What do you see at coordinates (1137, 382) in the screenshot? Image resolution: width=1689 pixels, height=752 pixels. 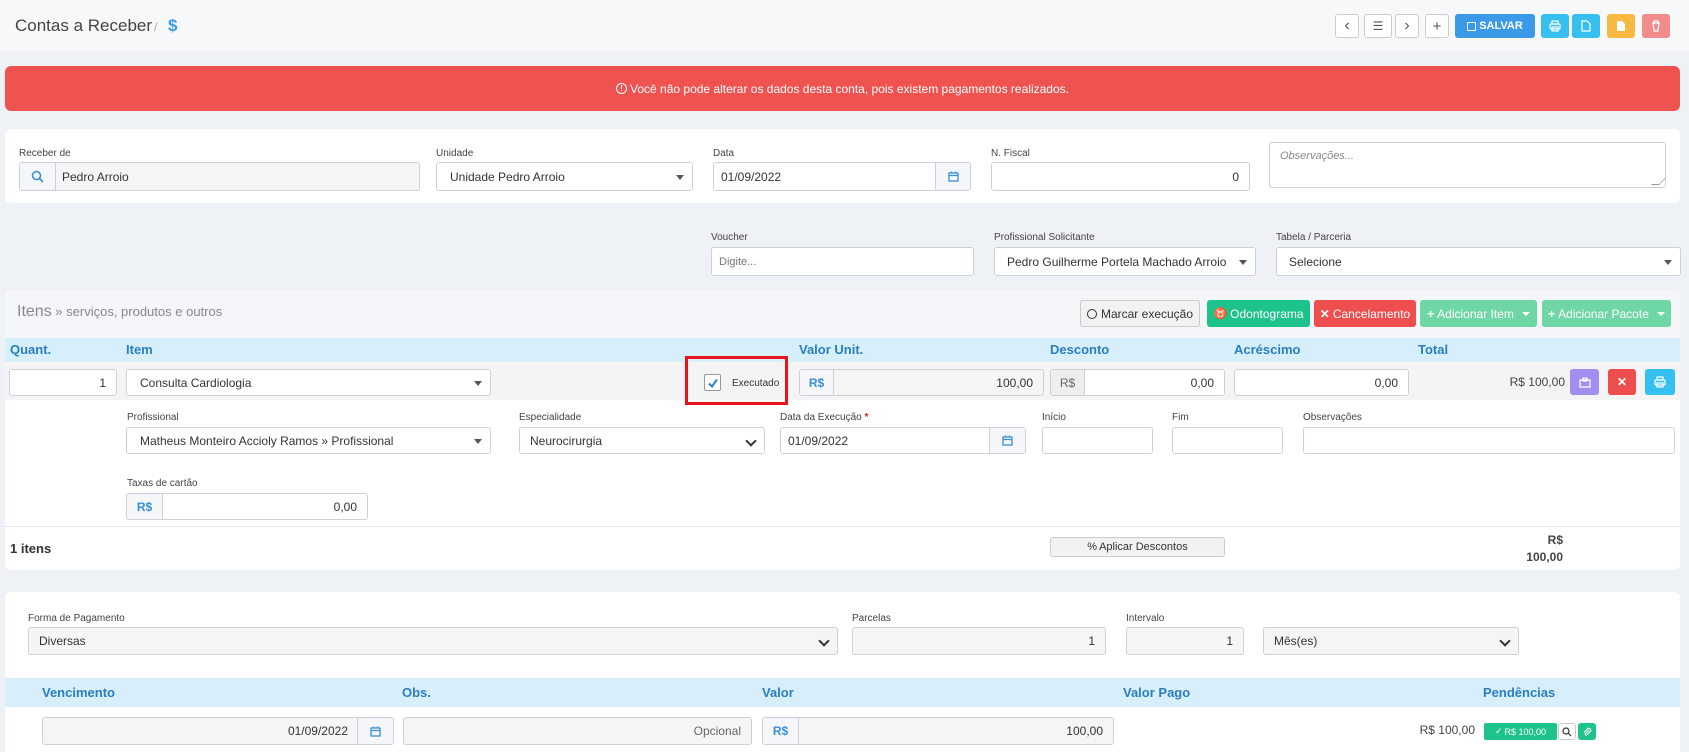 I see `desconto-field: R$ 0,00` at bounding box center [1137, 382].